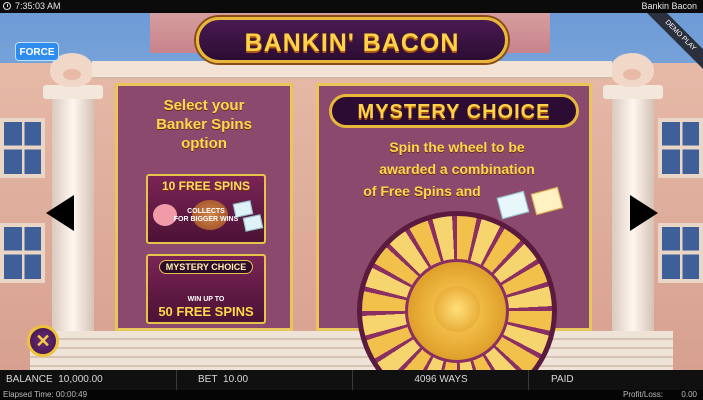 Image resolution: width=703 pixels, height=400 pixels. What do you see at coordinates (204, 105) in the screenshot?
I see `heading-line: Select your` at bounding box center [204, 105].